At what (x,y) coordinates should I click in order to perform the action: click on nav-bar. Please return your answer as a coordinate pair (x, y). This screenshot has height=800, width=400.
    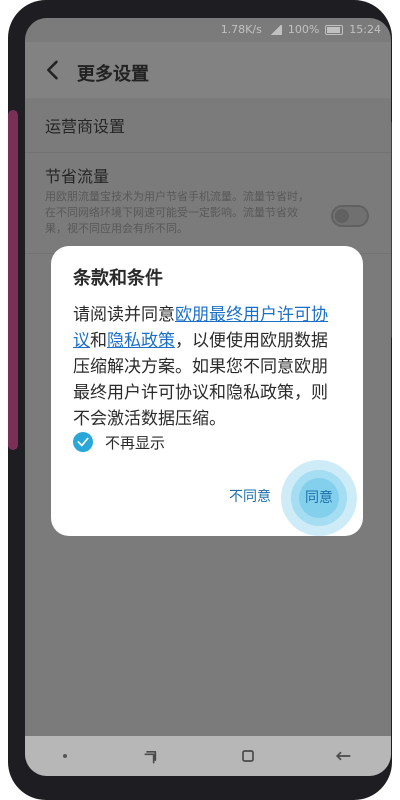
    Looking at the image, I should click on (208, 756).